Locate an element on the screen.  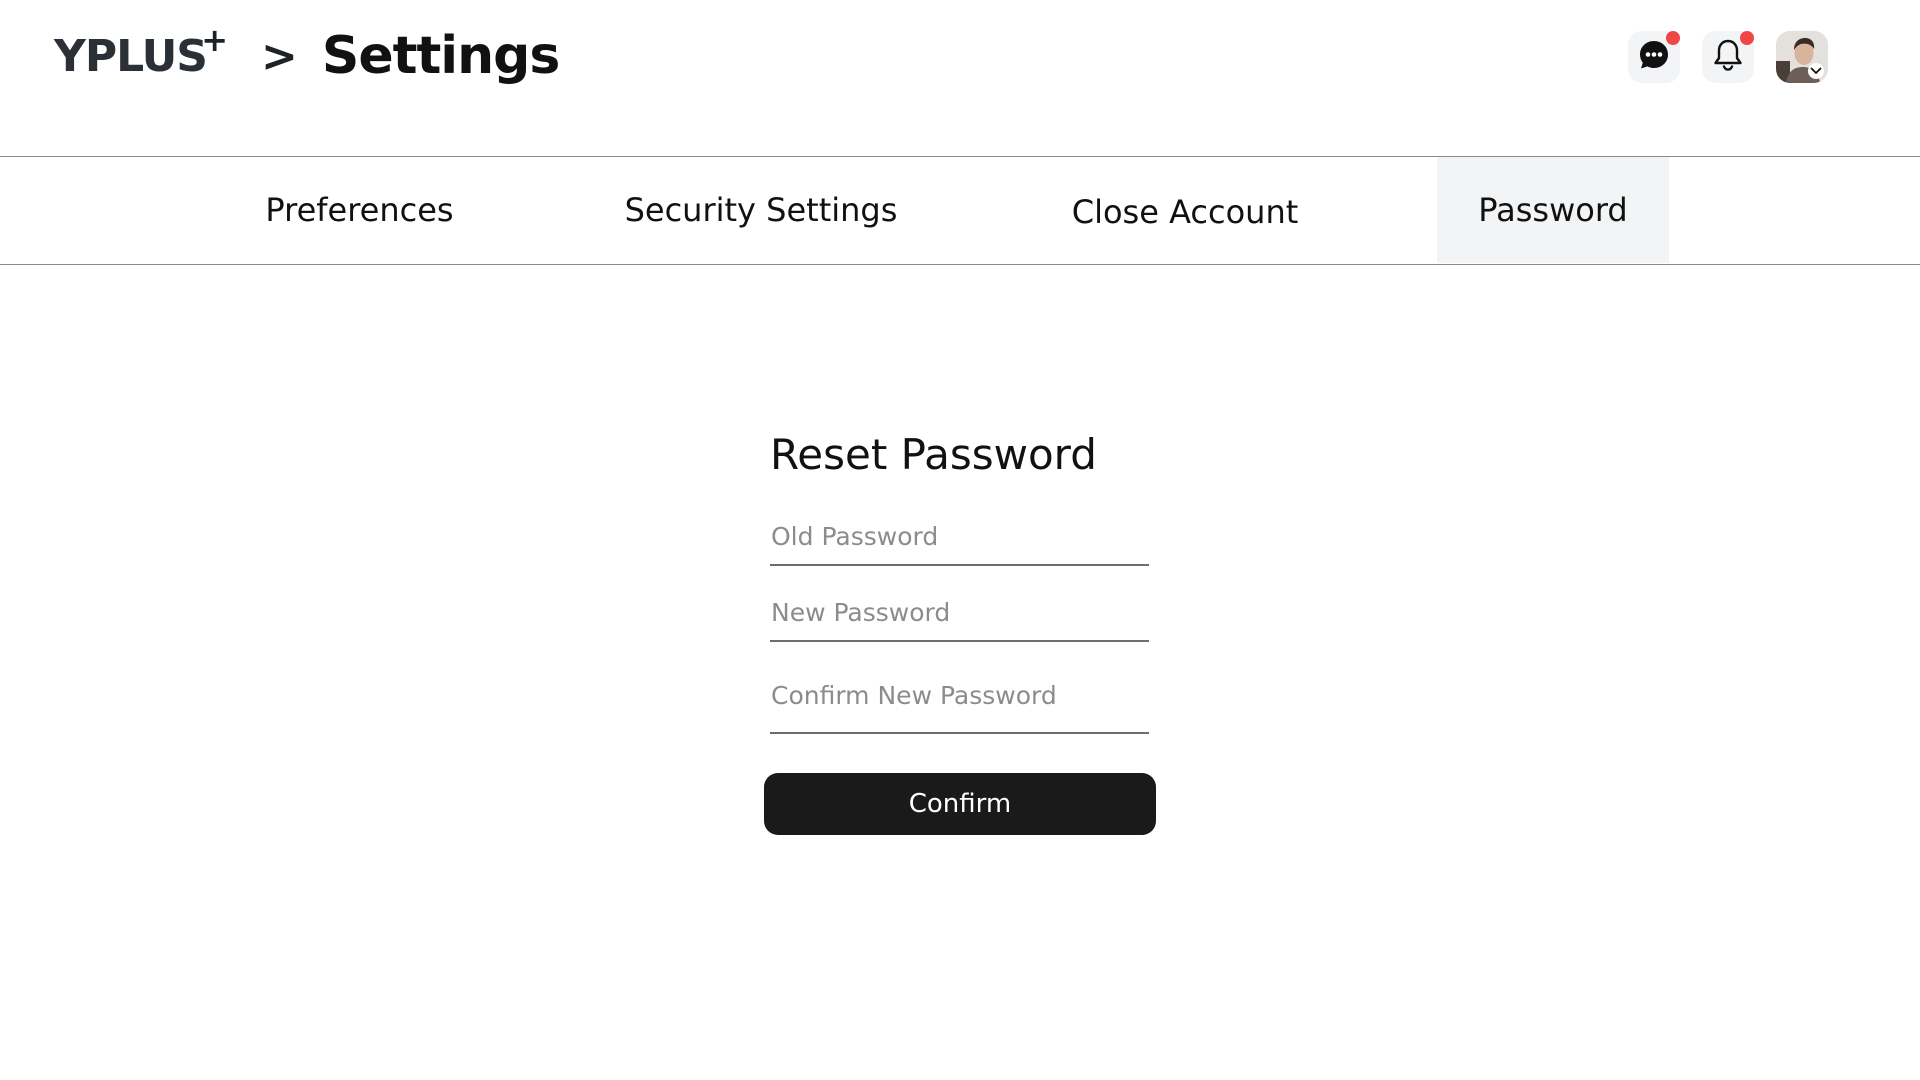
tab-label: Password is located at coordinates (1553, 210).